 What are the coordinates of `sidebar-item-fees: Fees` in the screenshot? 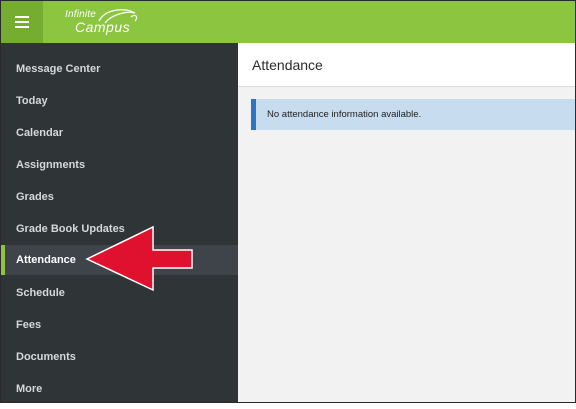 It's located at (119, 325).